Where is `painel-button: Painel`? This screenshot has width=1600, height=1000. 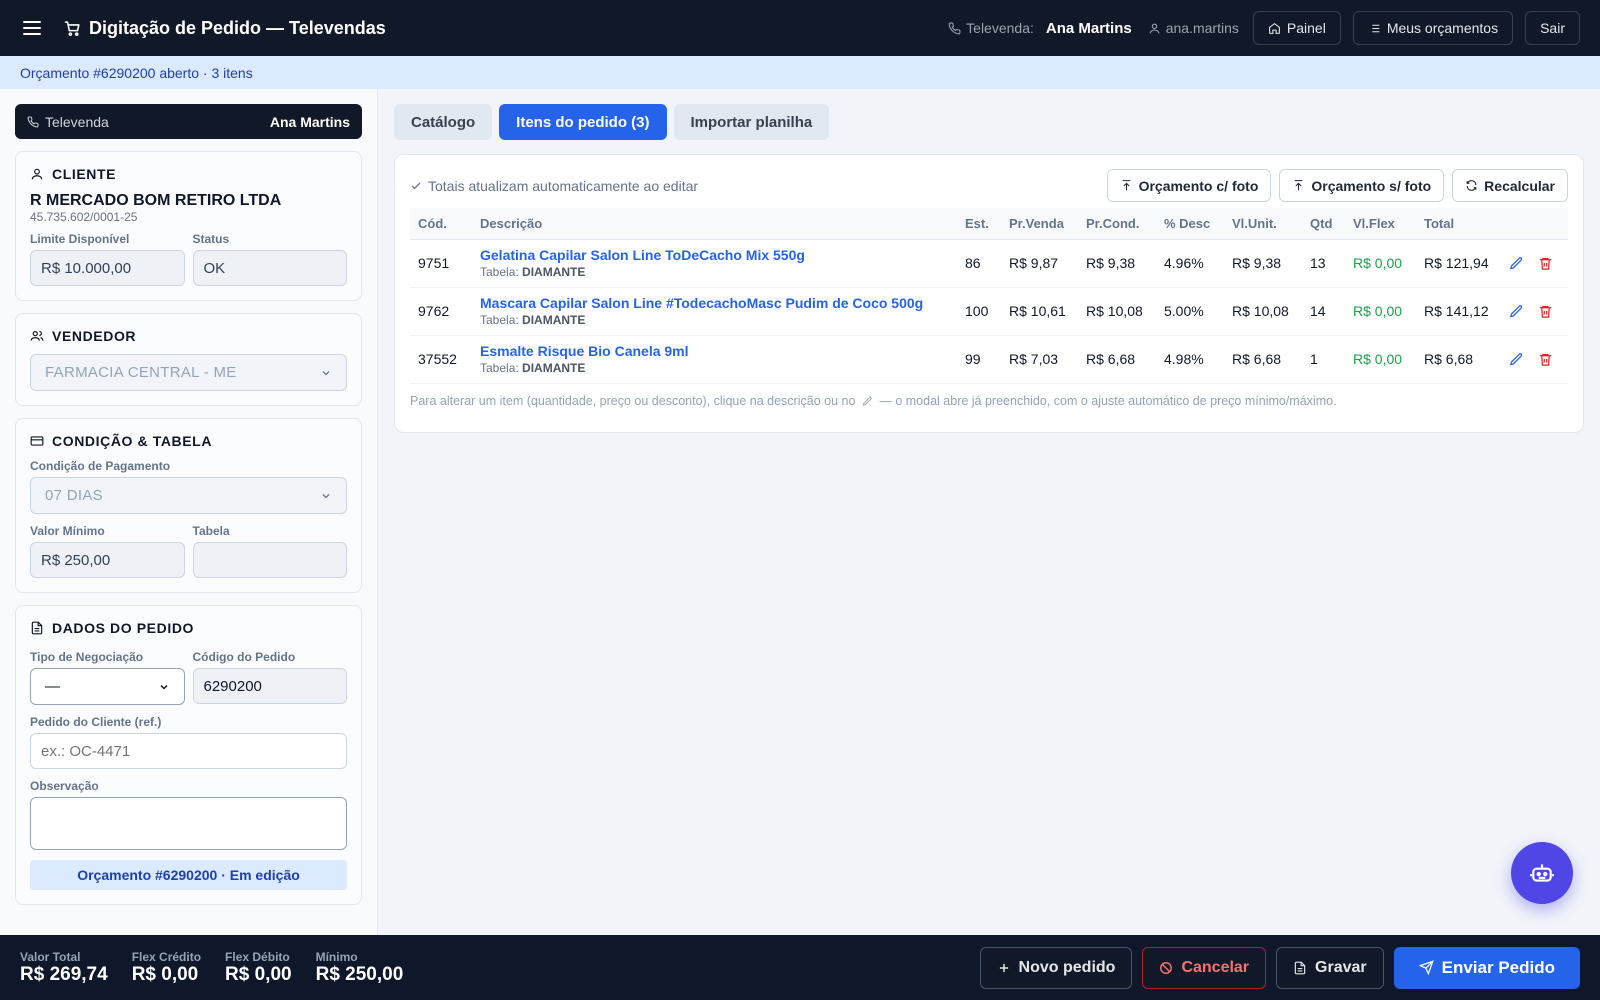 painel-button: Painel is located at coordinates (1296, 28).